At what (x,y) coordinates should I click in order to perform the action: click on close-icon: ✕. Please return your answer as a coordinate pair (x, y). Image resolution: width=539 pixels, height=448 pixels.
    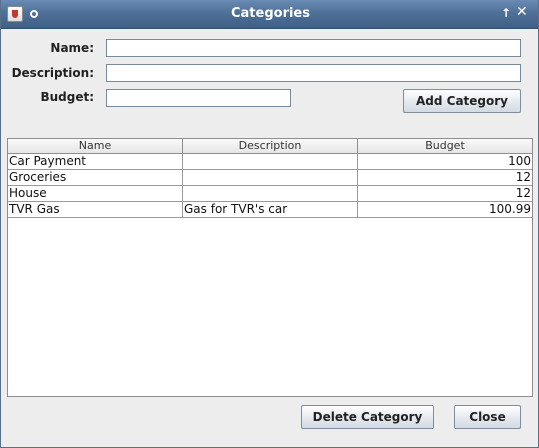
    Looking at the image, I should click on (522, 12).